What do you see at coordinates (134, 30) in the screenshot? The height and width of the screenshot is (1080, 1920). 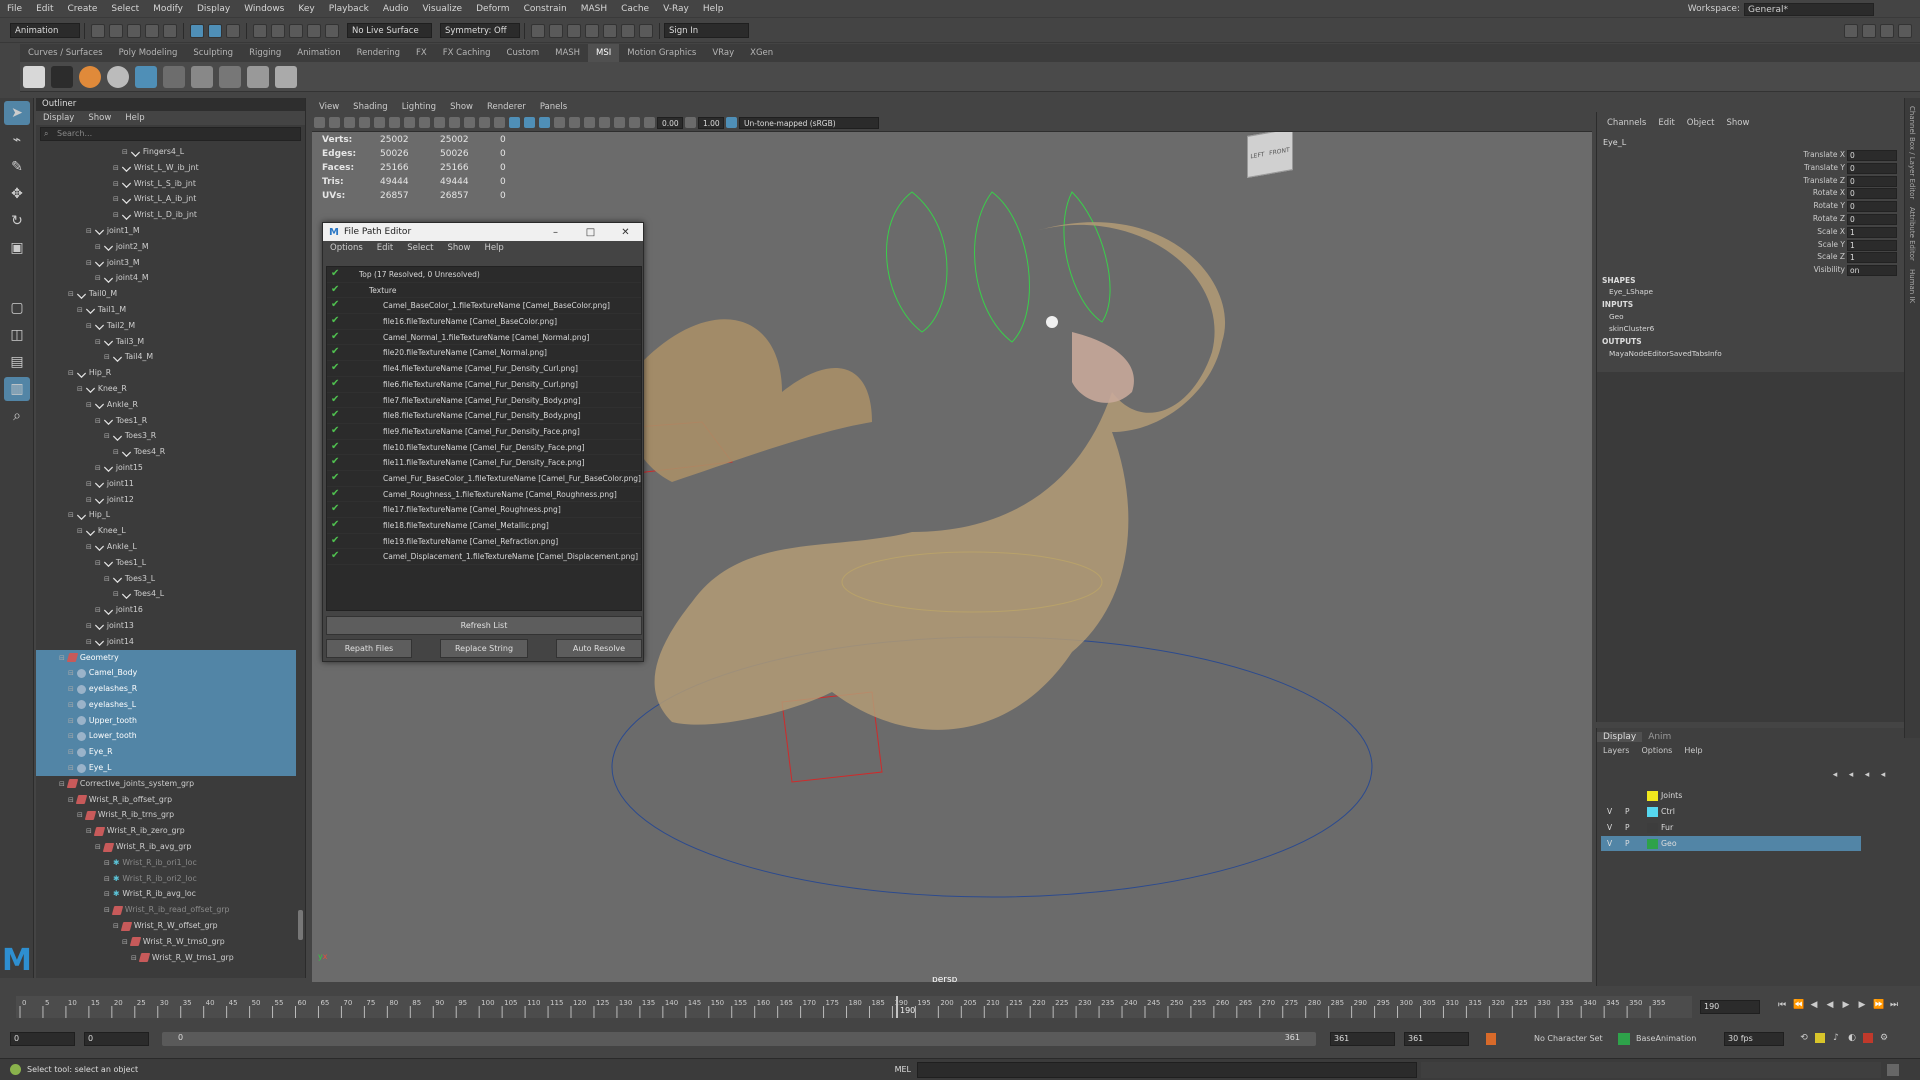 I see `save-scene-icon` at bounding box center [134, 30].